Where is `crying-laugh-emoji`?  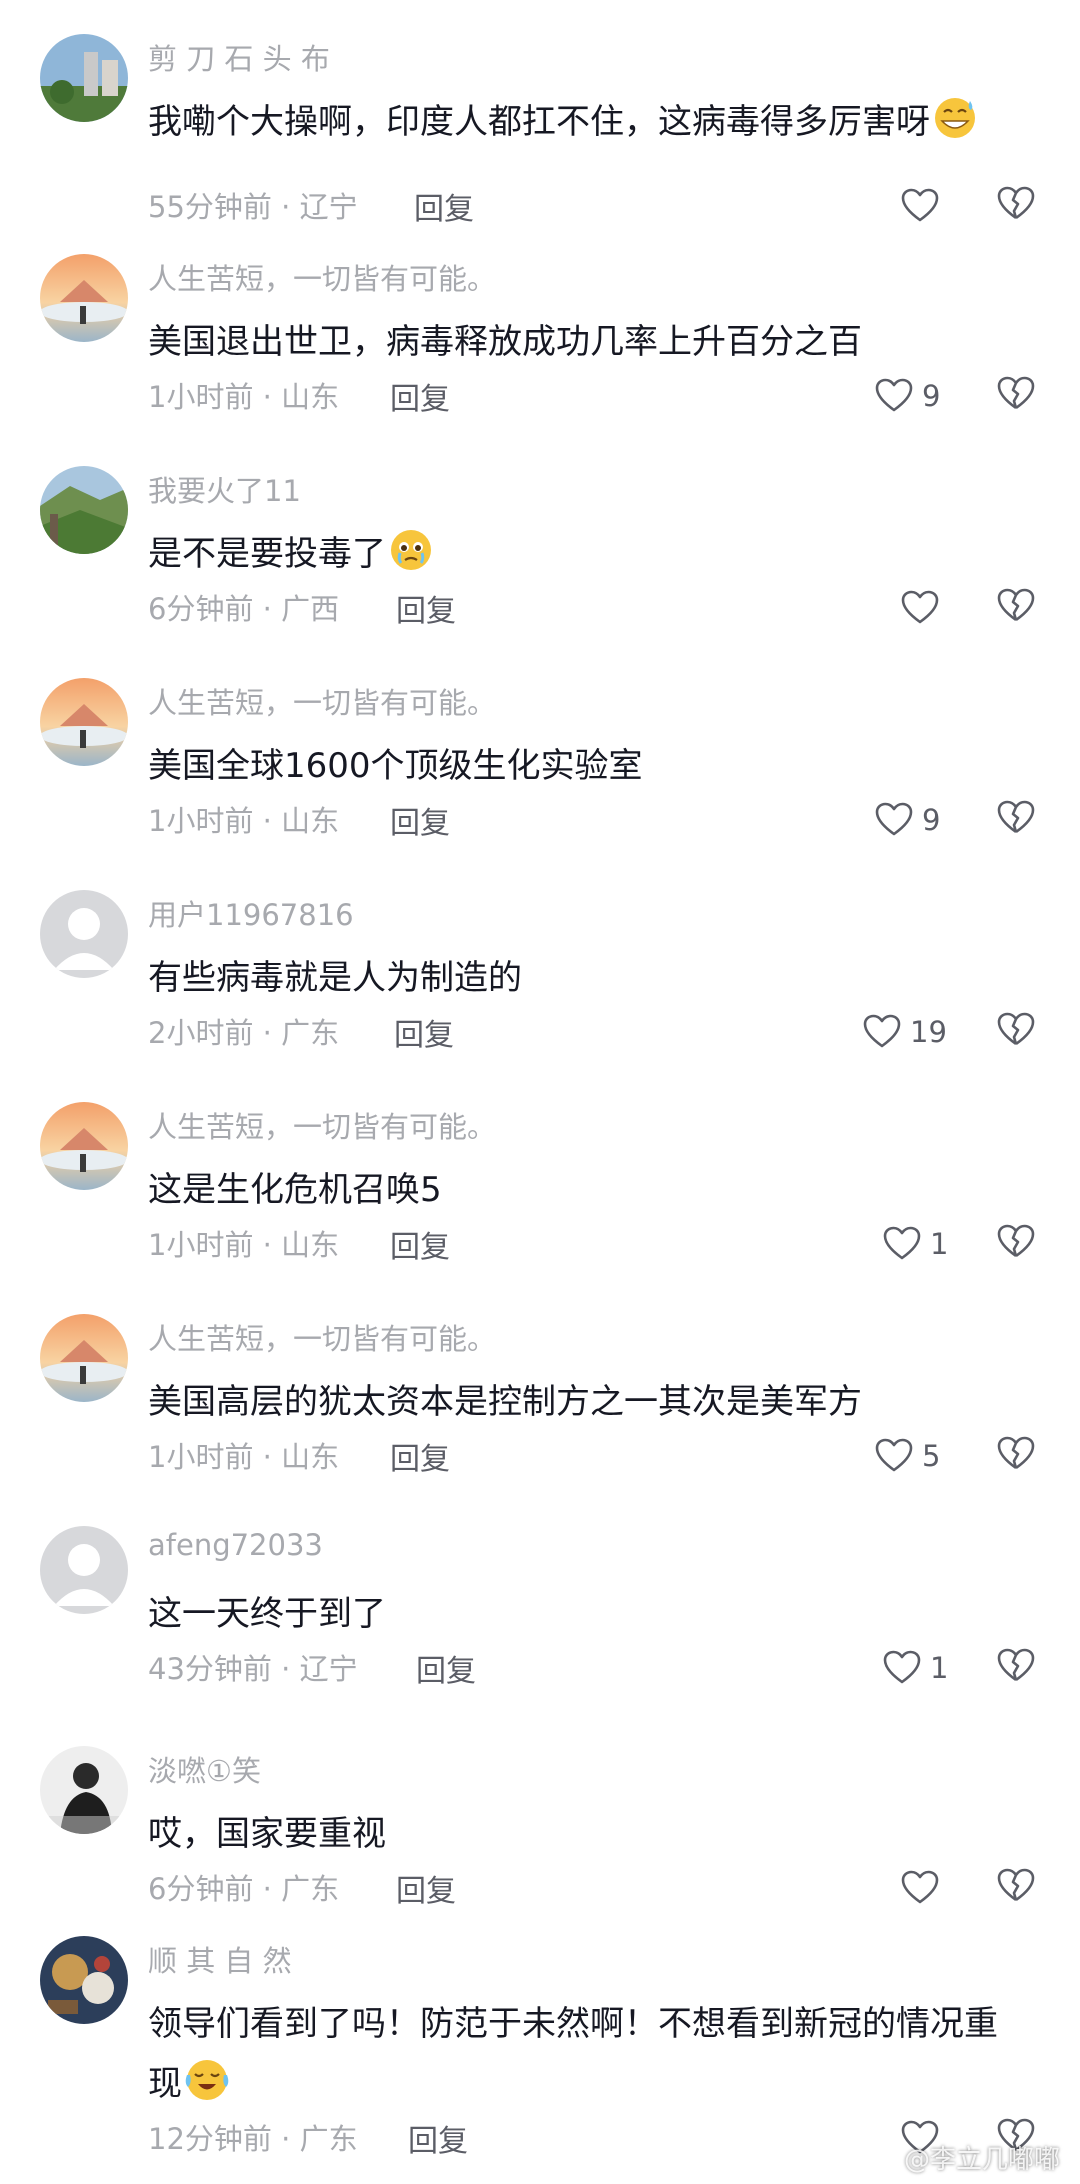 crying-laugh-emoji is located at coordinates (207, 2080).